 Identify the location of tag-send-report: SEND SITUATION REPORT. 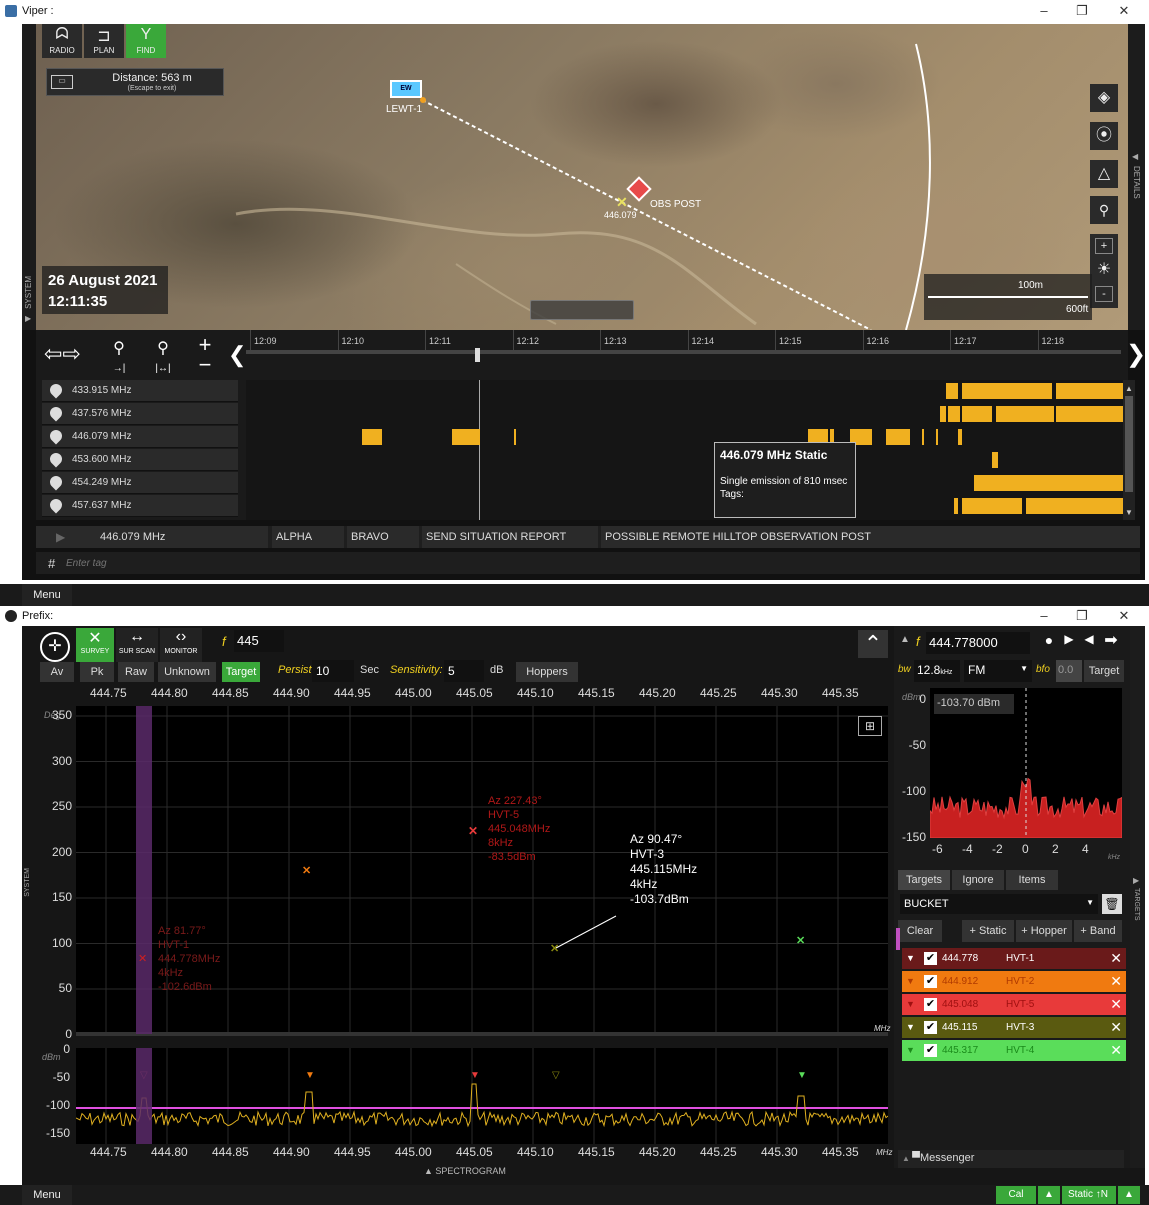
(510, 537).